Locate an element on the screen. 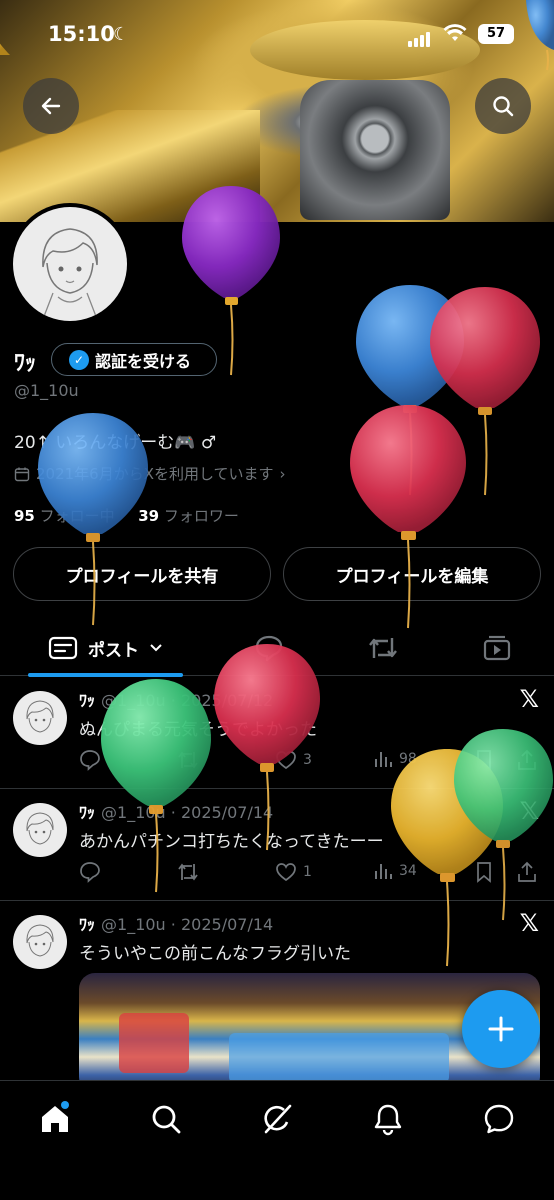  post-text: あかんパチンコ打ちたくなってきたーー is located at coordinates (231, 842).